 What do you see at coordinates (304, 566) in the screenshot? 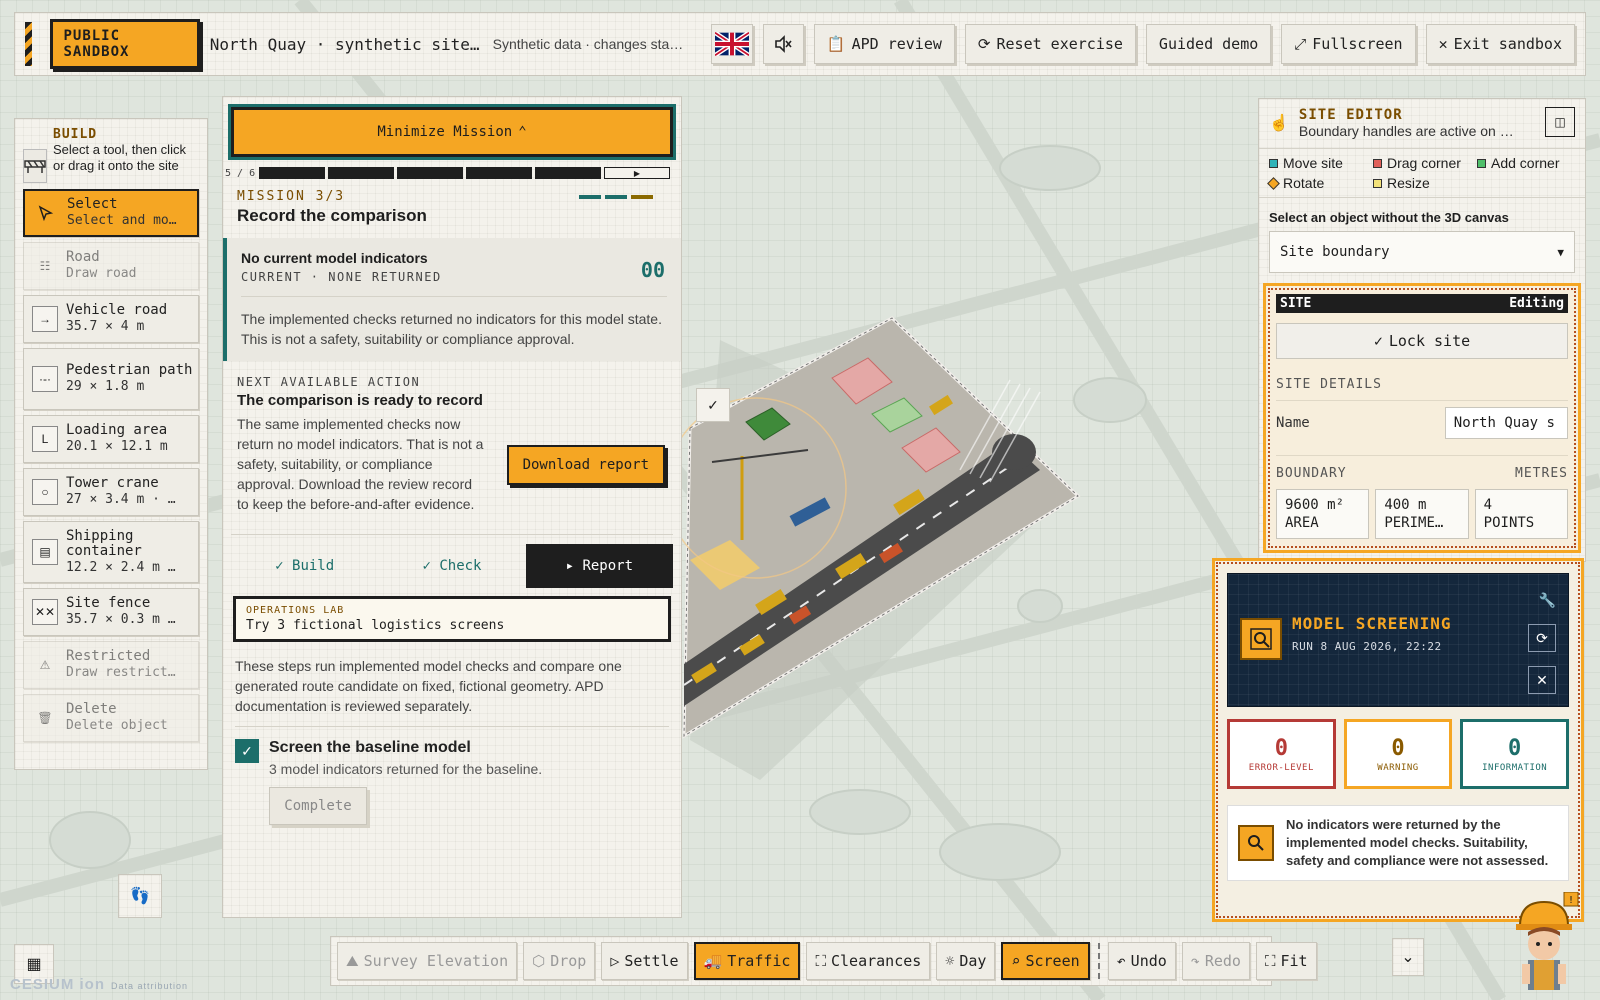
I see `step-build: ✓ Build` at bounding box center [304, 566].